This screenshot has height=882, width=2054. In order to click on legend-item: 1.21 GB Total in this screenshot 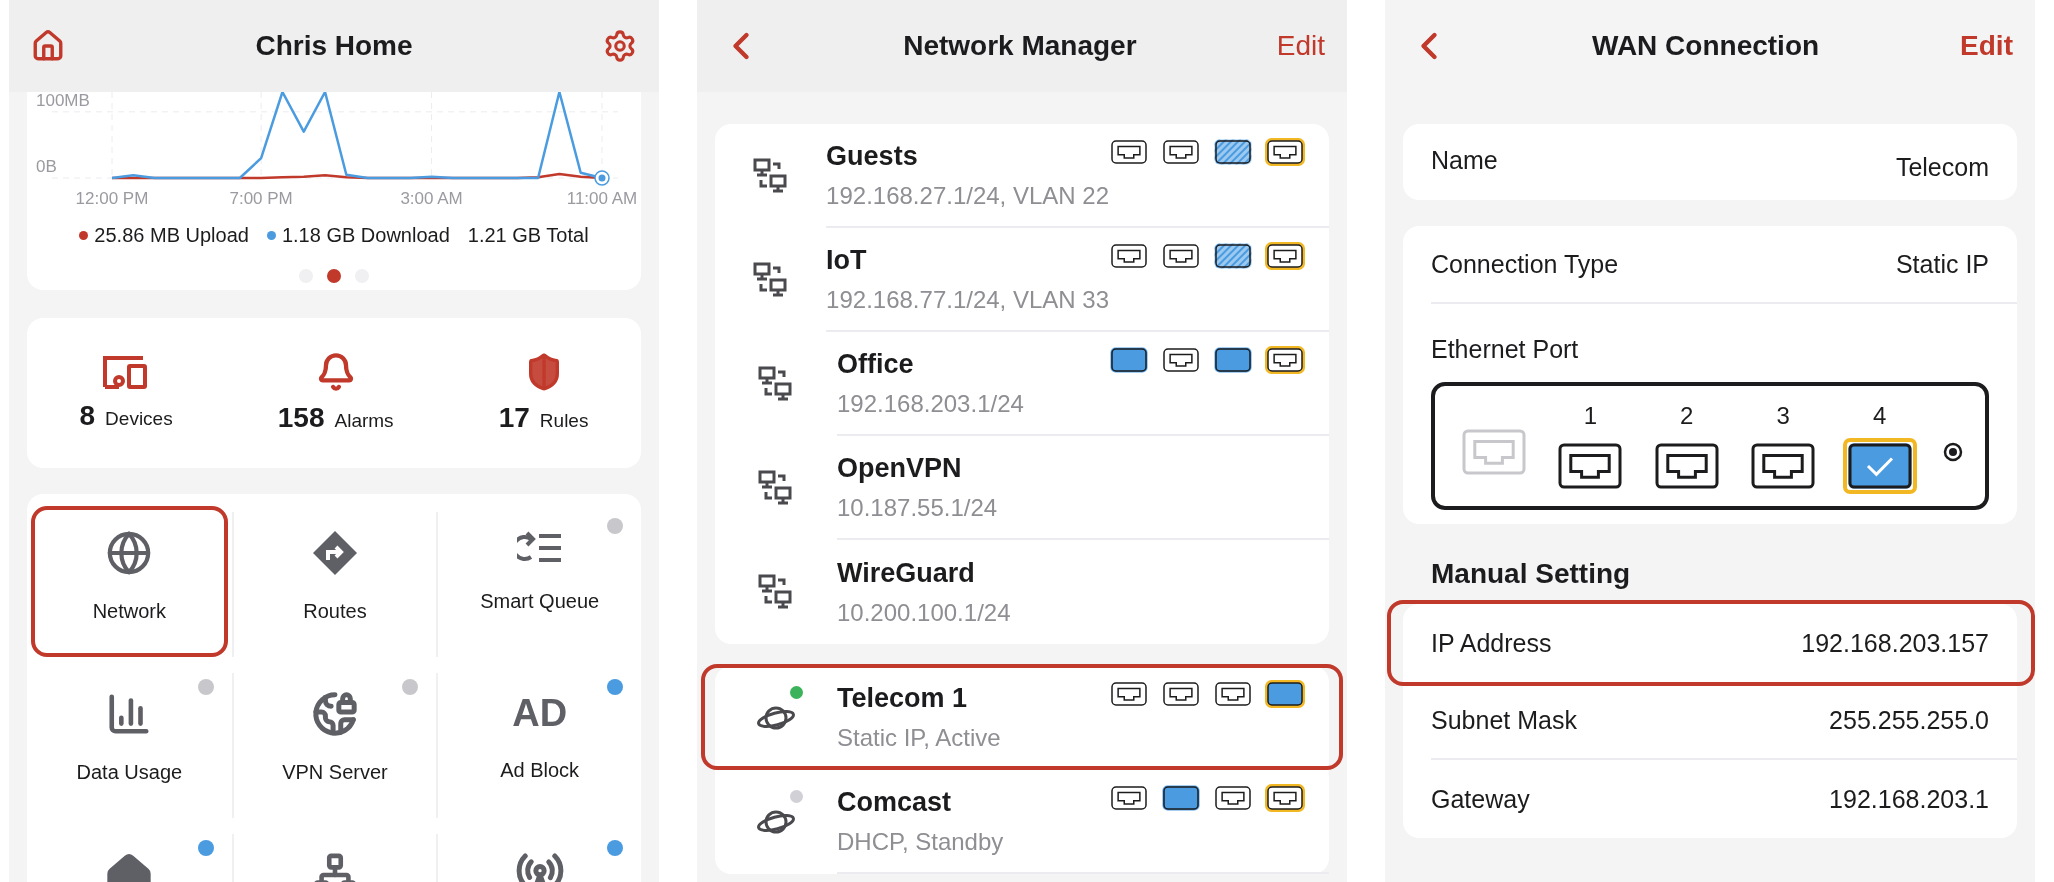, I will do `click(528, 235)`.